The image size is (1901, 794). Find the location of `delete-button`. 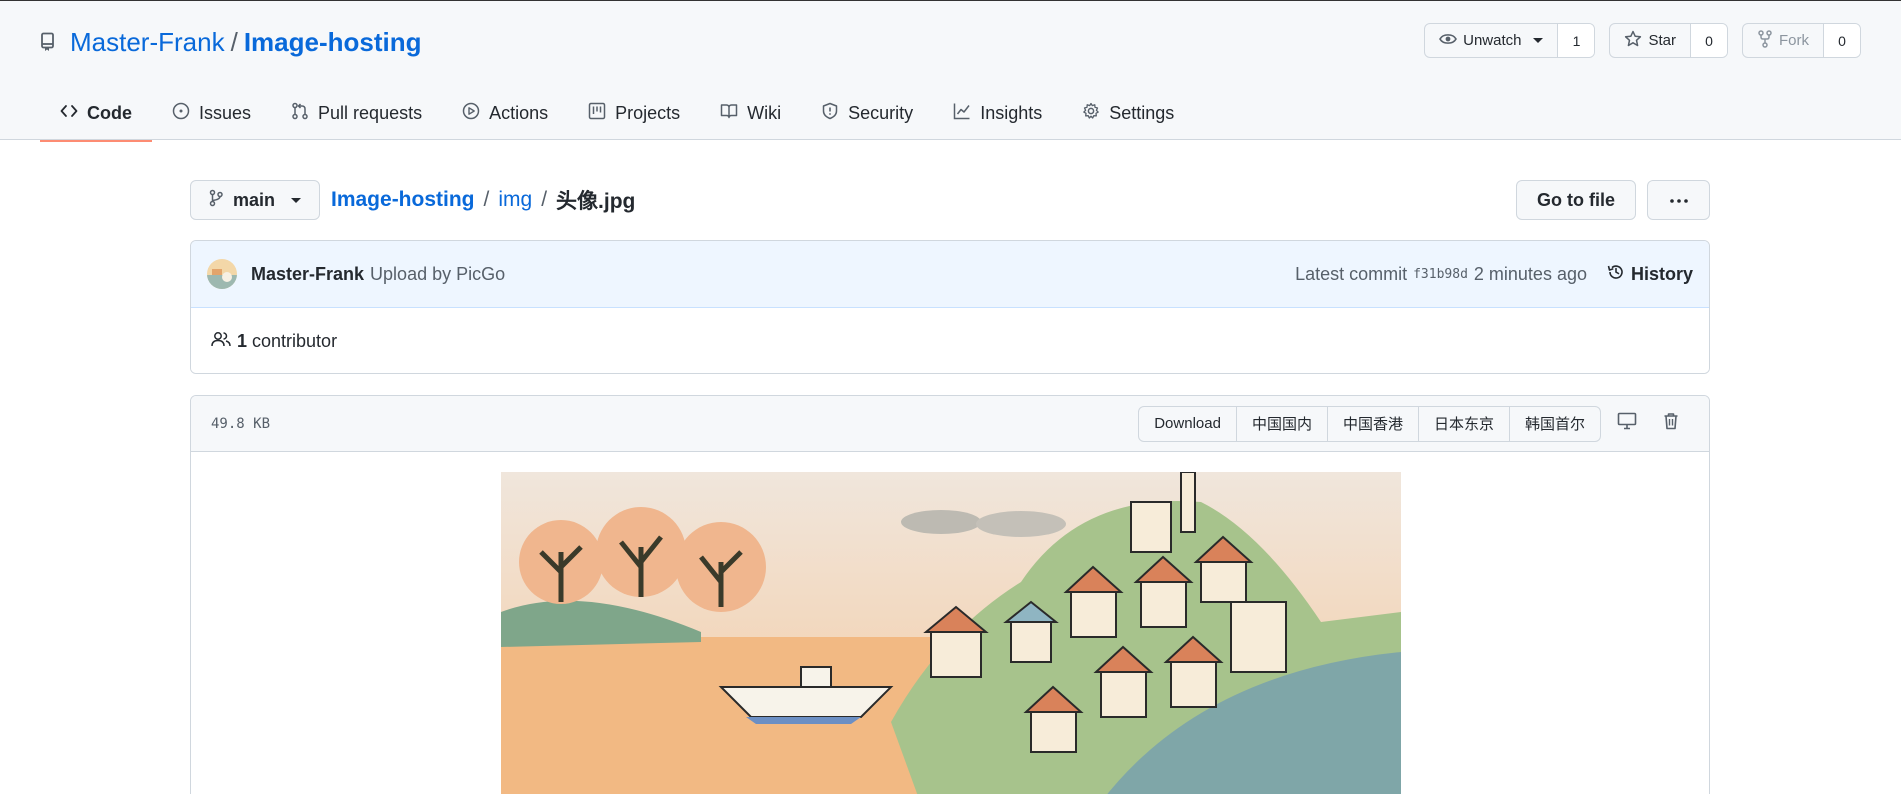

delete-button is located at coordinates (1671, 424).